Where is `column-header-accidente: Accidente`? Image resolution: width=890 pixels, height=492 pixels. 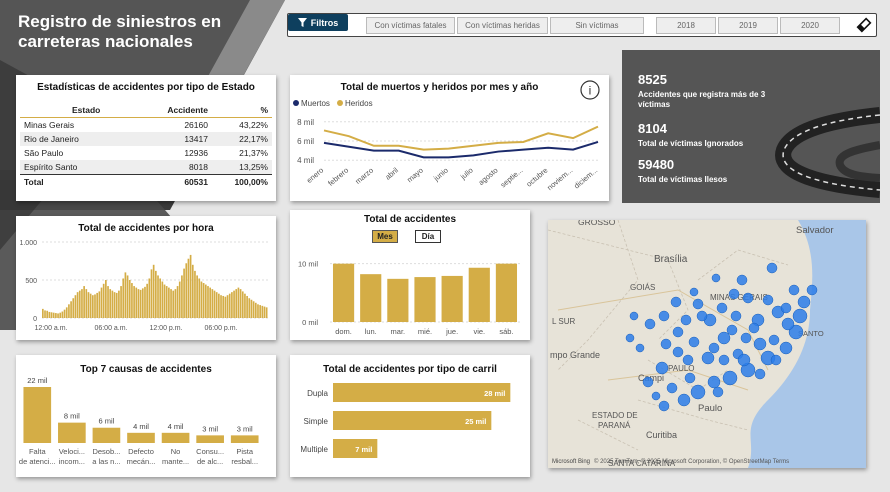
column-header-accidente: Accidente is located at coordinates (177, 110).